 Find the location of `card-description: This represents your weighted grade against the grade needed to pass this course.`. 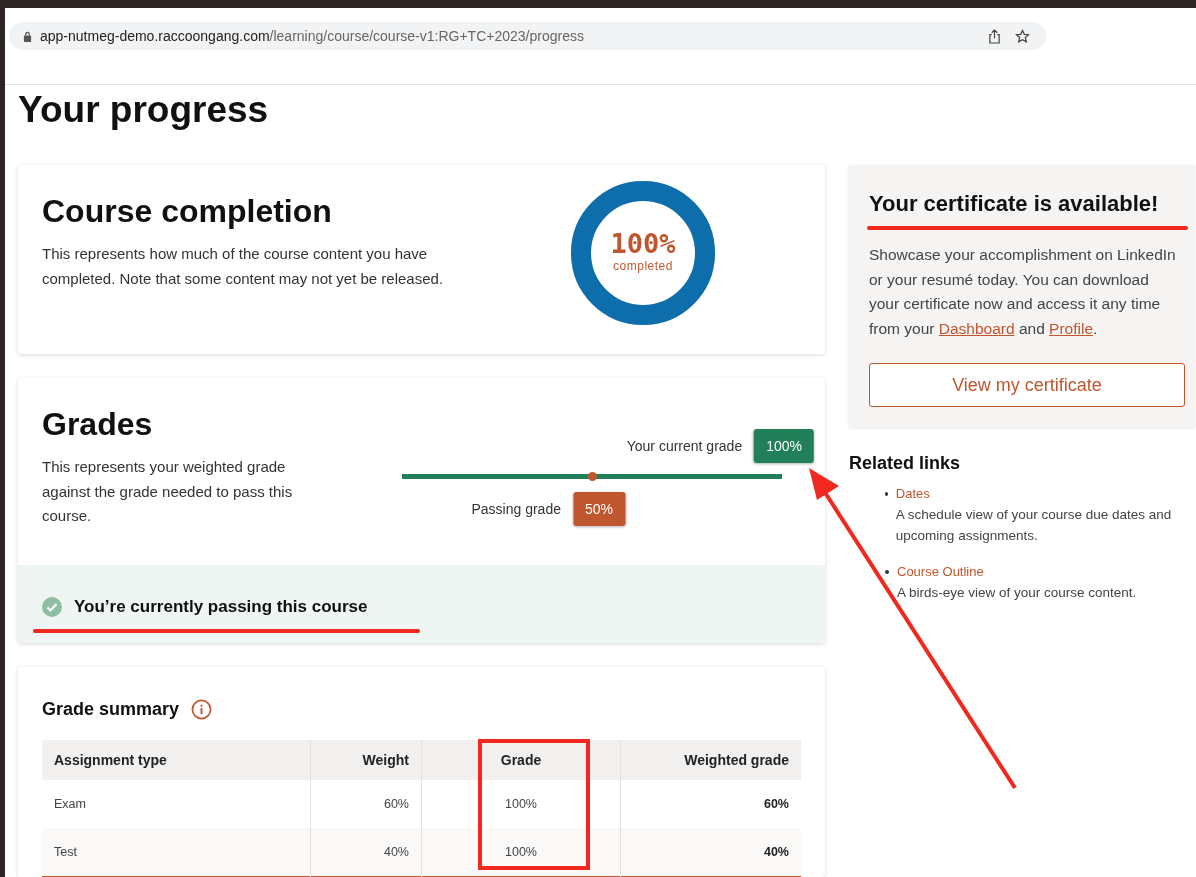

card-description: This represents your weighted grade against the grade needed to pass this course. is located at coordinates (168, 491).